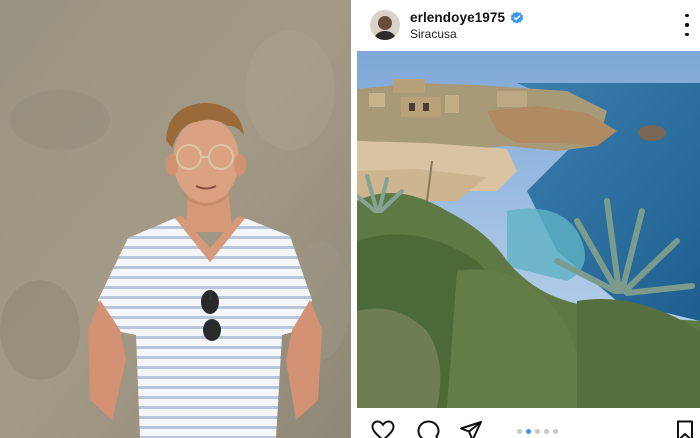 The image size is (700, 438). I want to click on username-link: erlendoye1975, so click(457, 17).